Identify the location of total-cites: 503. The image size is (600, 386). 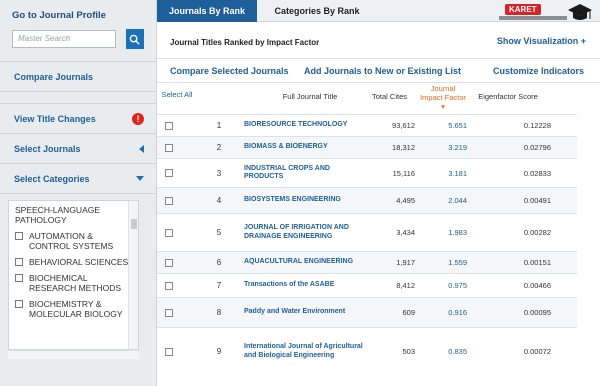
(408, 351).